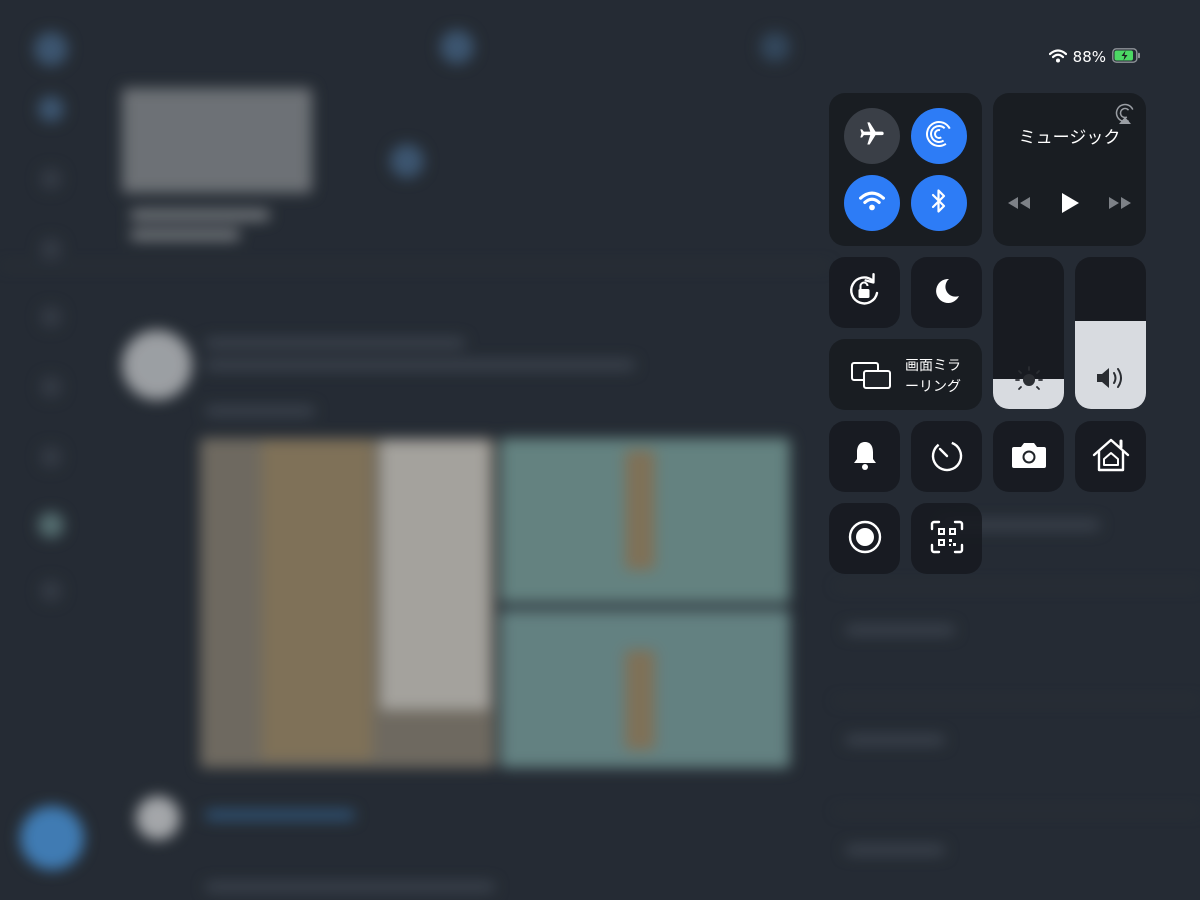 This screenshot has width=1200, height=900. I want to click on screen-recording-icon, so click(865, 539).